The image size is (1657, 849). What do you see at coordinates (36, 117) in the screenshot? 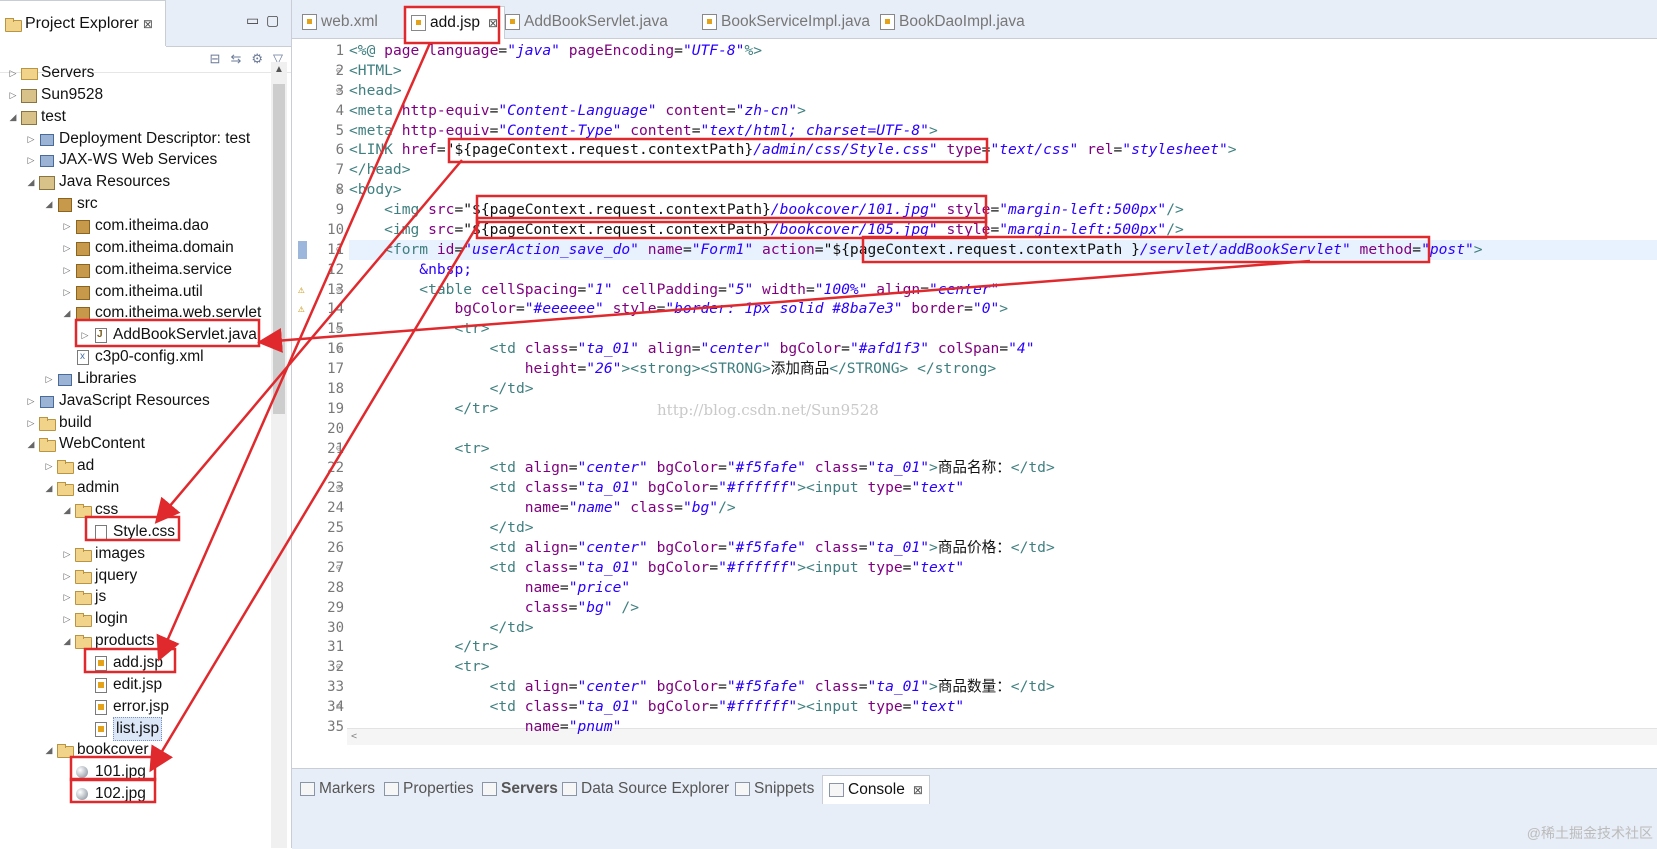
I see `tree-item: ◢ test` at bounding box center [36, 117].